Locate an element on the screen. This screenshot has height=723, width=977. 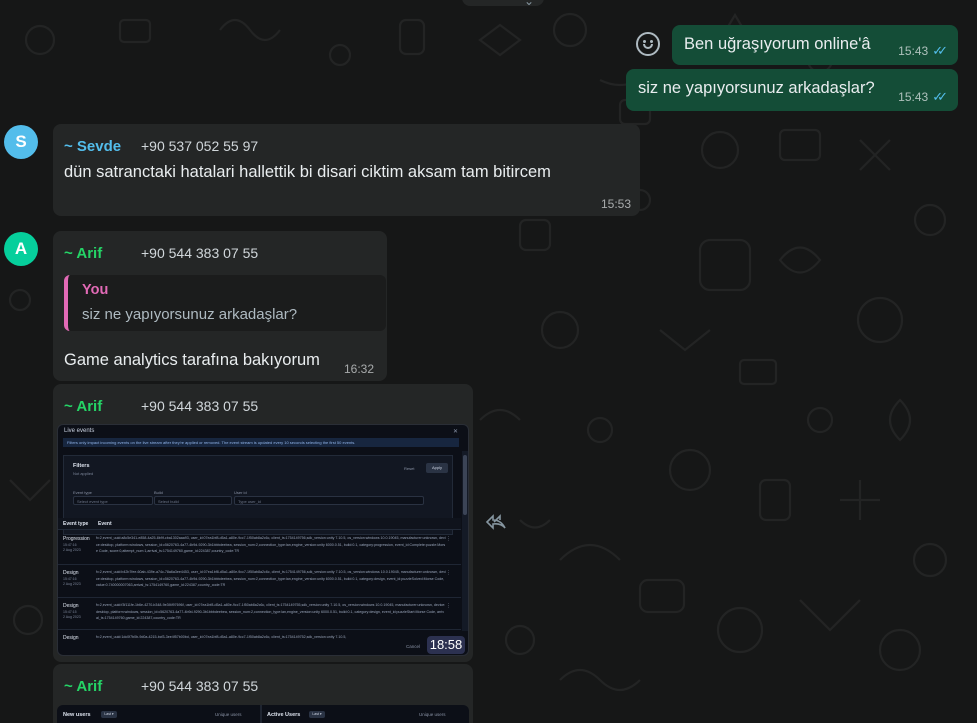
screenshot-table-header: Event type Event is located at coordinates (259, 524).